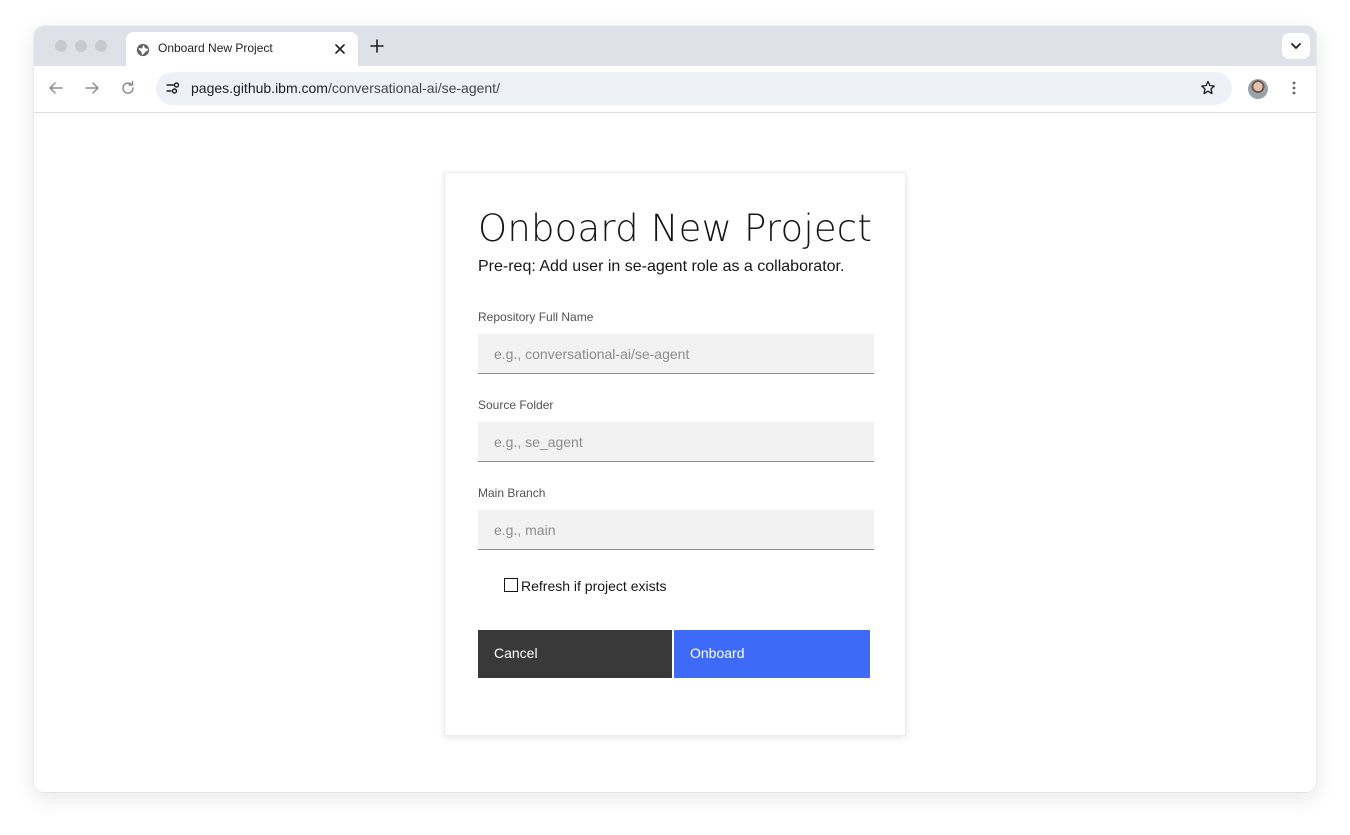 This screenshot has height=835, width=1350. Describe the element at coordinates (81, 46) in the screenshot. I see `minimize-window-button` at that location.